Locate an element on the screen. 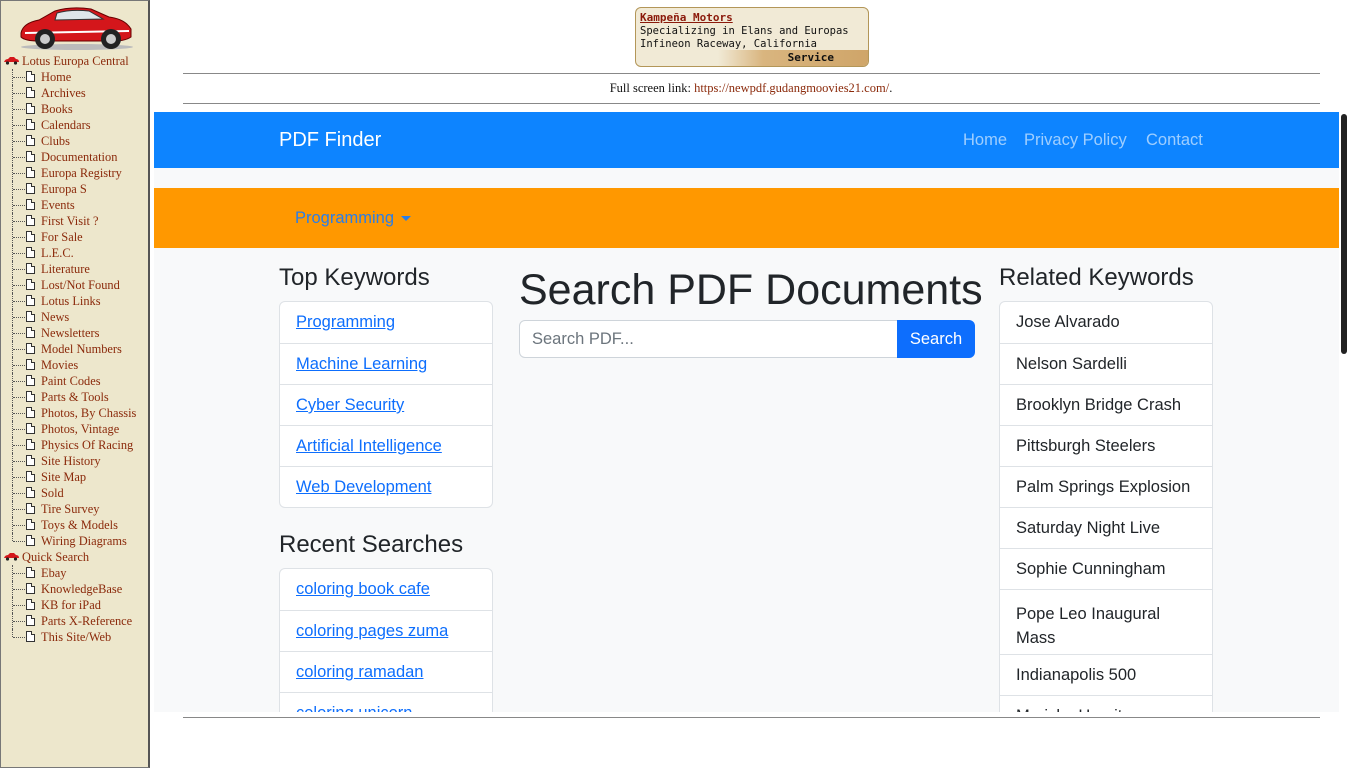  nav-item: Parts X-Reference is located at coordinates (75, 621).